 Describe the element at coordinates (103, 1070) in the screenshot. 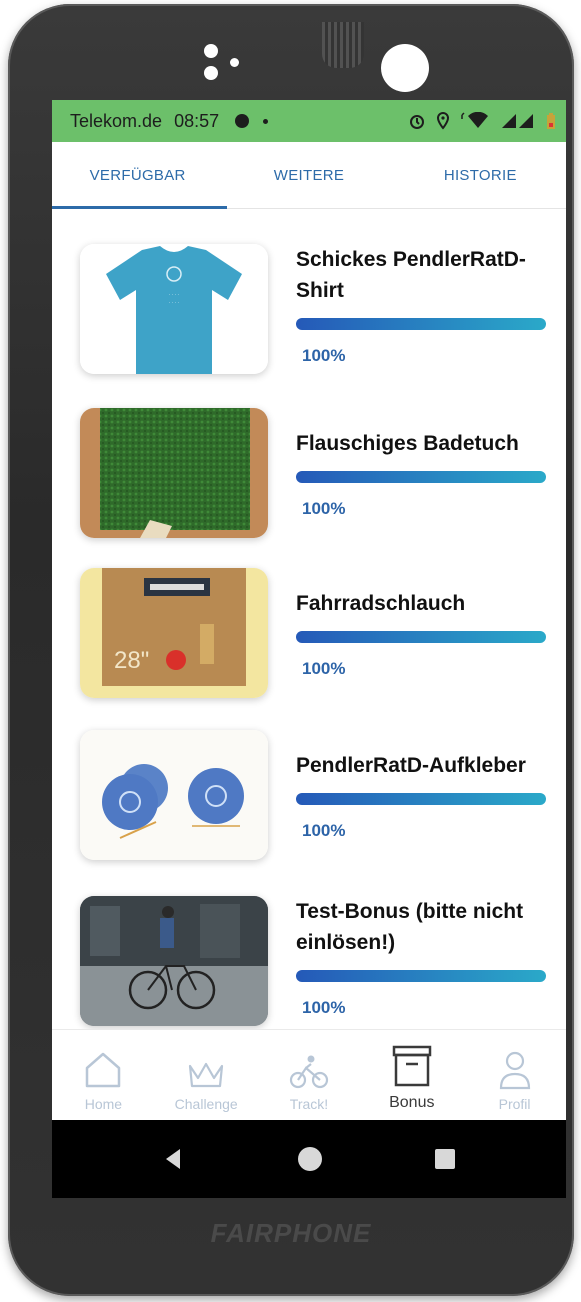

I see `home-icon` at that location.